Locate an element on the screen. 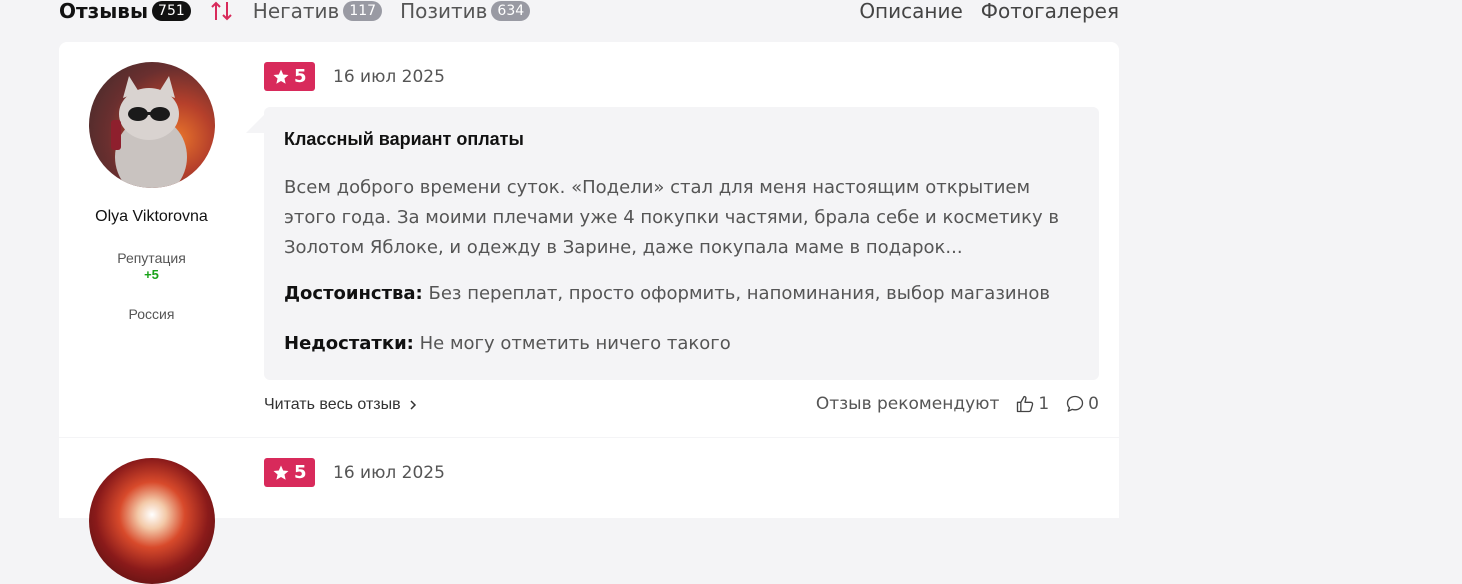  cons-label: Недостатки: is located at coordinates (349, 343).